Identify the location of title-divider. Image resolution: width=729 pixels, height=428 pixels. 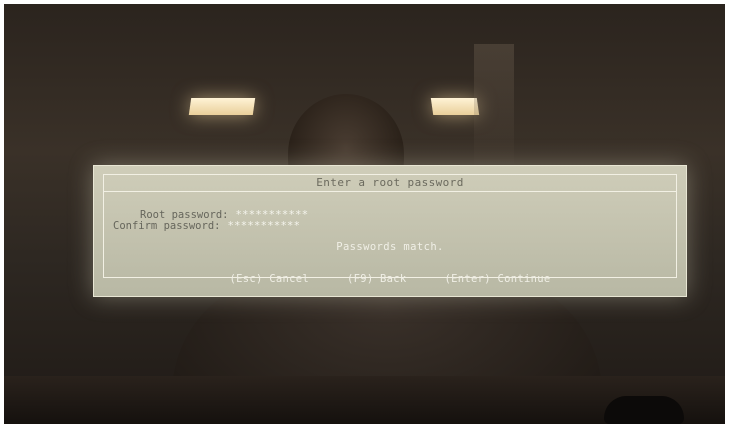
(390, 191).